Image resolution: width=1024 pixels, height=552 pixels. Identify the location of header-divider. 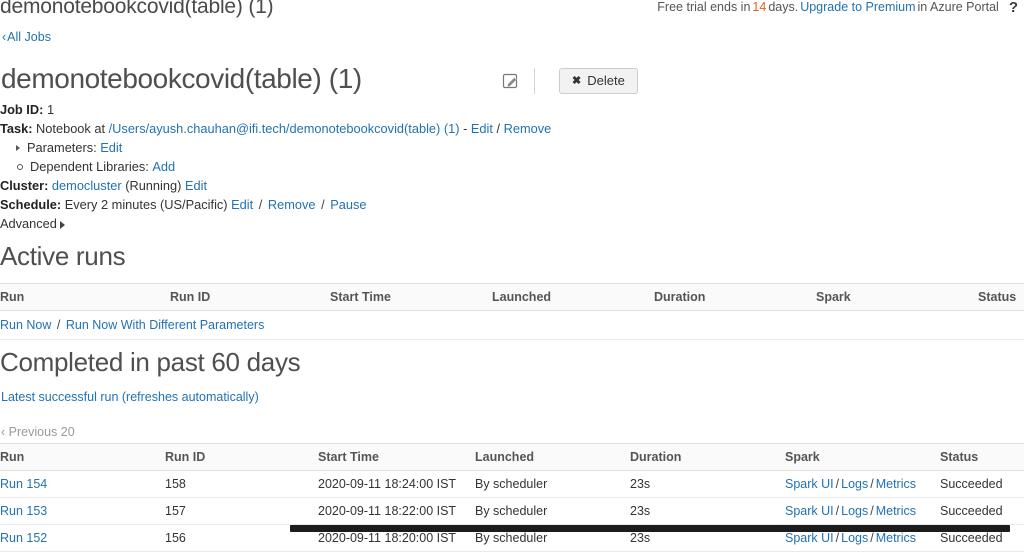
(534, 81).